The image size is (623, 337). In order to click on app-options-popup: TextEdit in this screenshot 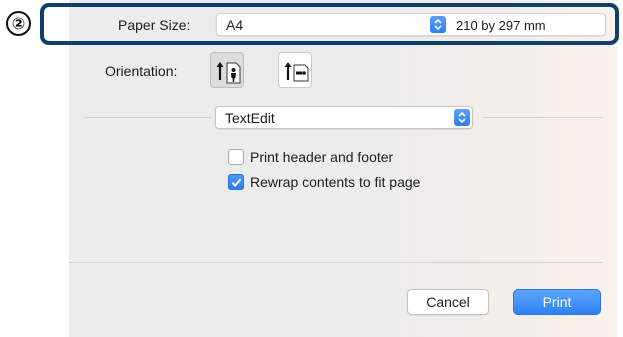, I will do `click(344, 117)`.